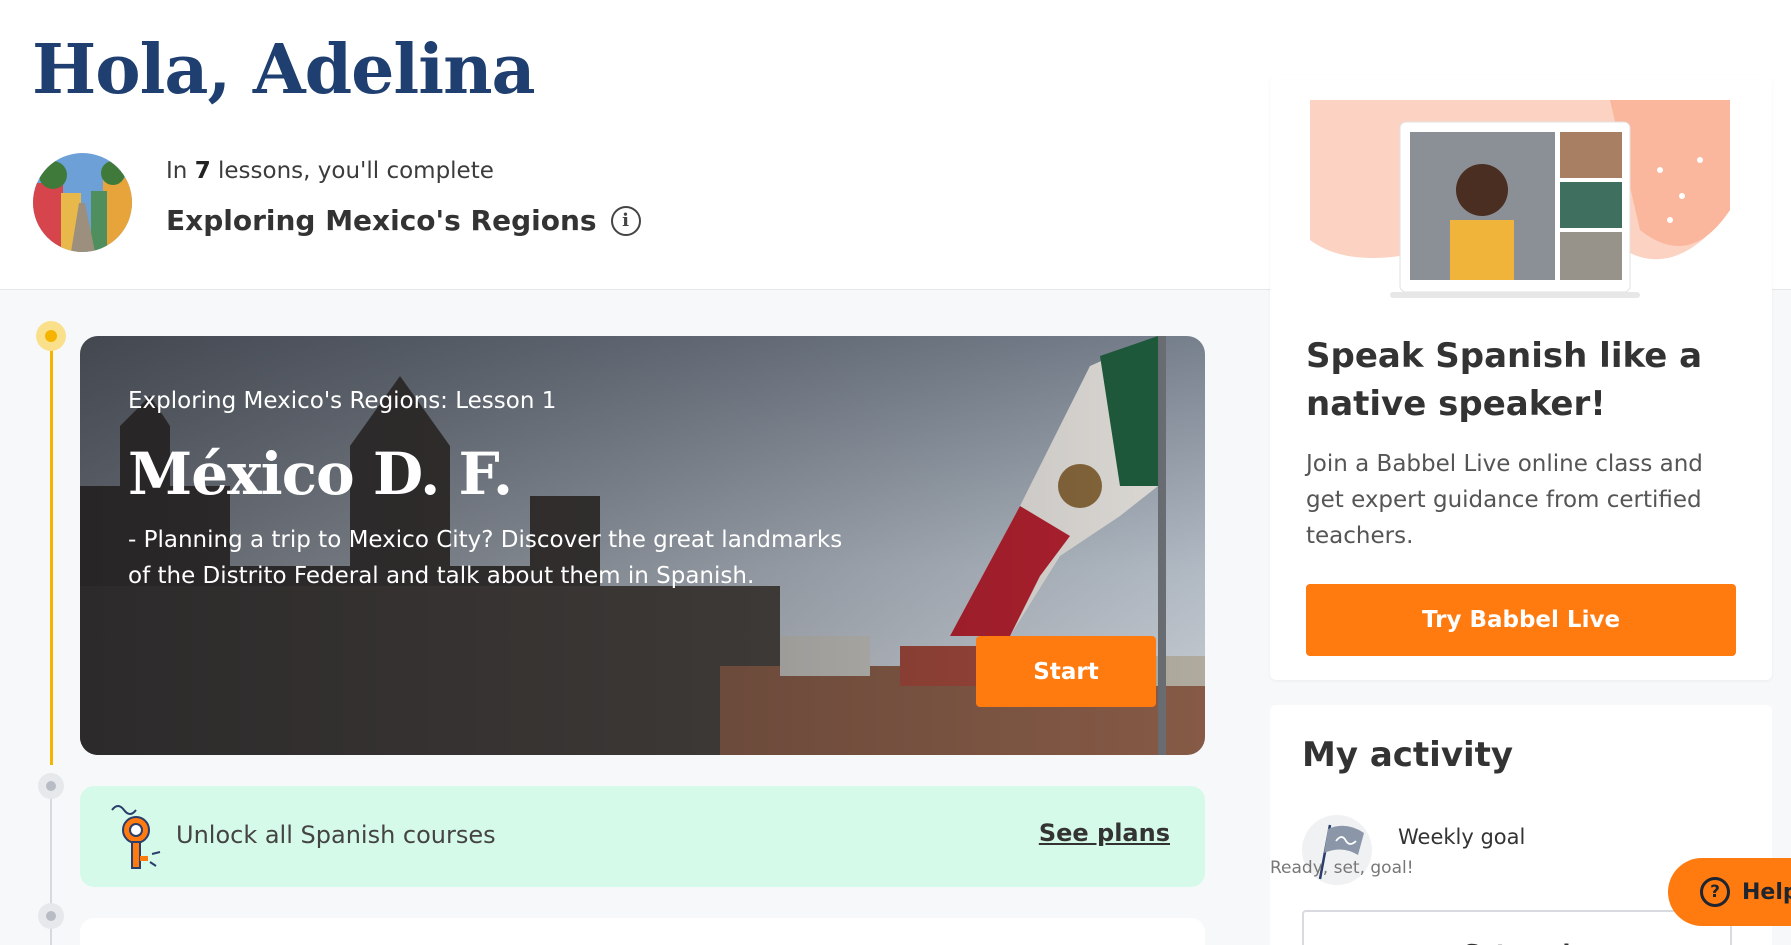  Describe the element at coordinates (336, 835) in the screenshot. I see `unlock-courses-text: Unlock all Spanish courses` at that location.